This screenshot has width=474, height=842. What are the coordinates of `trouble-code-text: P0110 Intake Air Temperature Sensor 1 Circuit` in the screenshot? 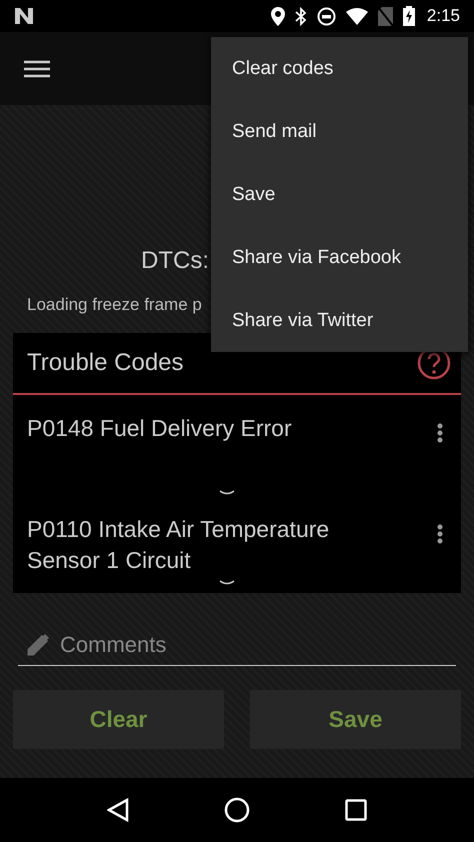 It's located at (178, 545).